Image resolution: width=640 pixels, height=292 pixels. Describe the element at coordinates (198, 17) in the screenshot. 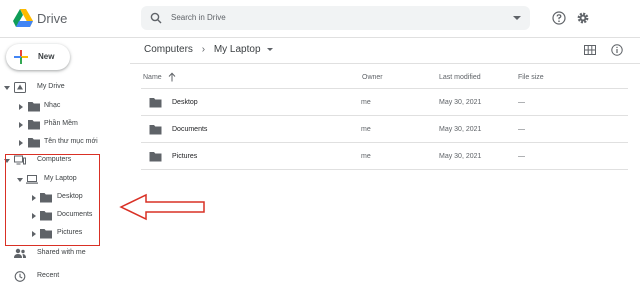

I see `search-input: Search in Drive` at that location.